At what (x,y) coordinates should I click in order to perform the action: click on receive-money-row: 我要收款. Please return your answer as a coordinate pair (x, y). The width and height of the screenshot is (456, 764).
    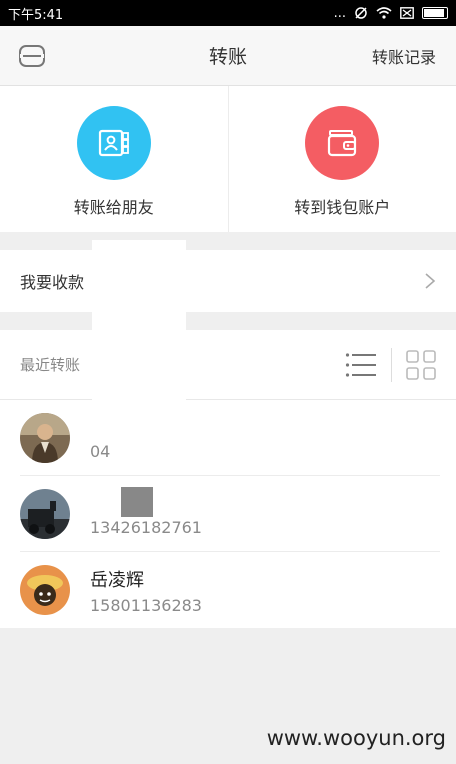
    Looking at the image, I should click on (228, 281).